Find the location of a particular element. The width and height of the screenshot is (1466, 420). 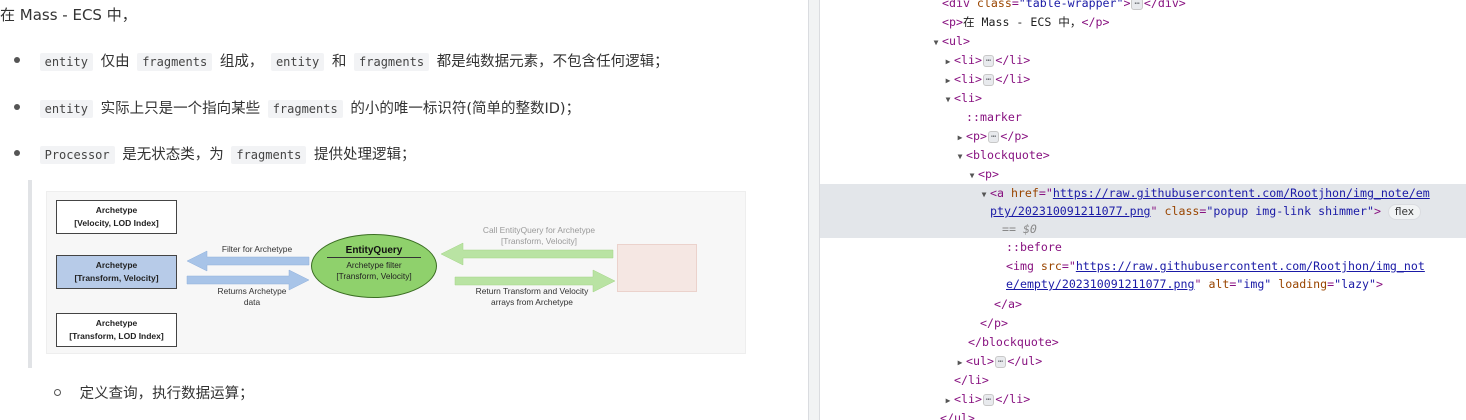

dom-node-blockquote-close: </blockquote> is located at coordinates (1143, 342).